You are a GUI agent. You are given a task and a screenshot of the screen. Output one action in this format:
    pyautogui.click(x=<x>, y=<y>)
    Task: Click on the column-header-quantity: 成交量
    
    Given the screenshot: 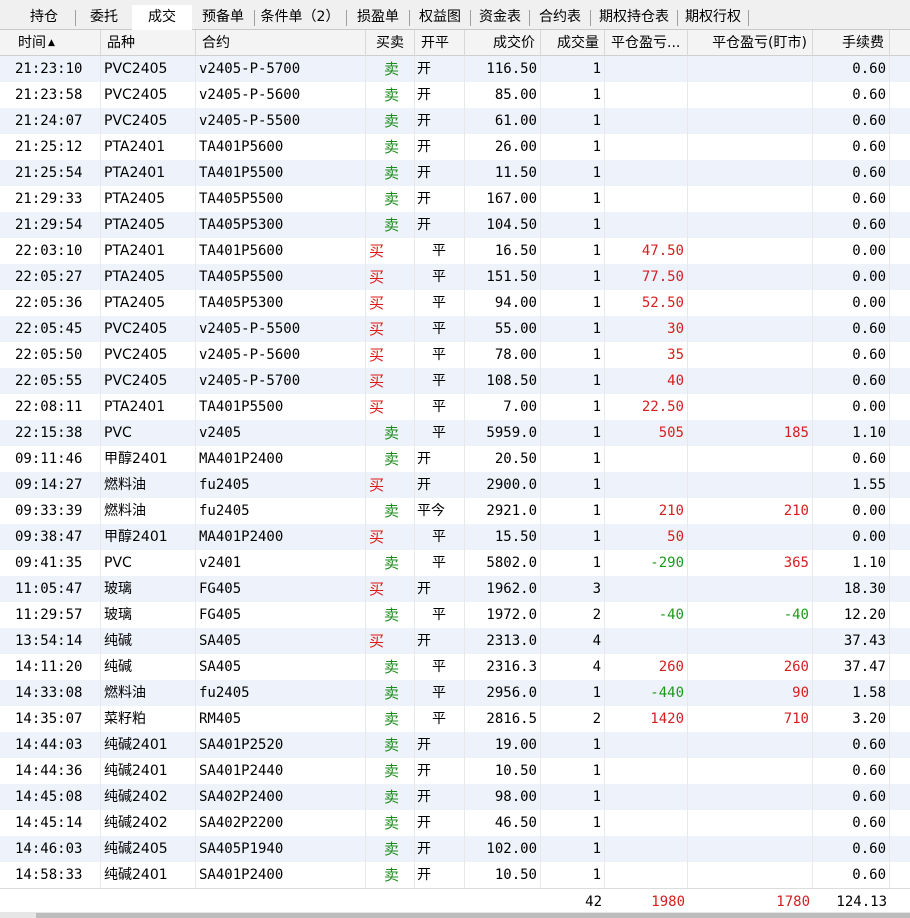 What is the action you would take?
    pyautogui.click(x=573, y=43)
    